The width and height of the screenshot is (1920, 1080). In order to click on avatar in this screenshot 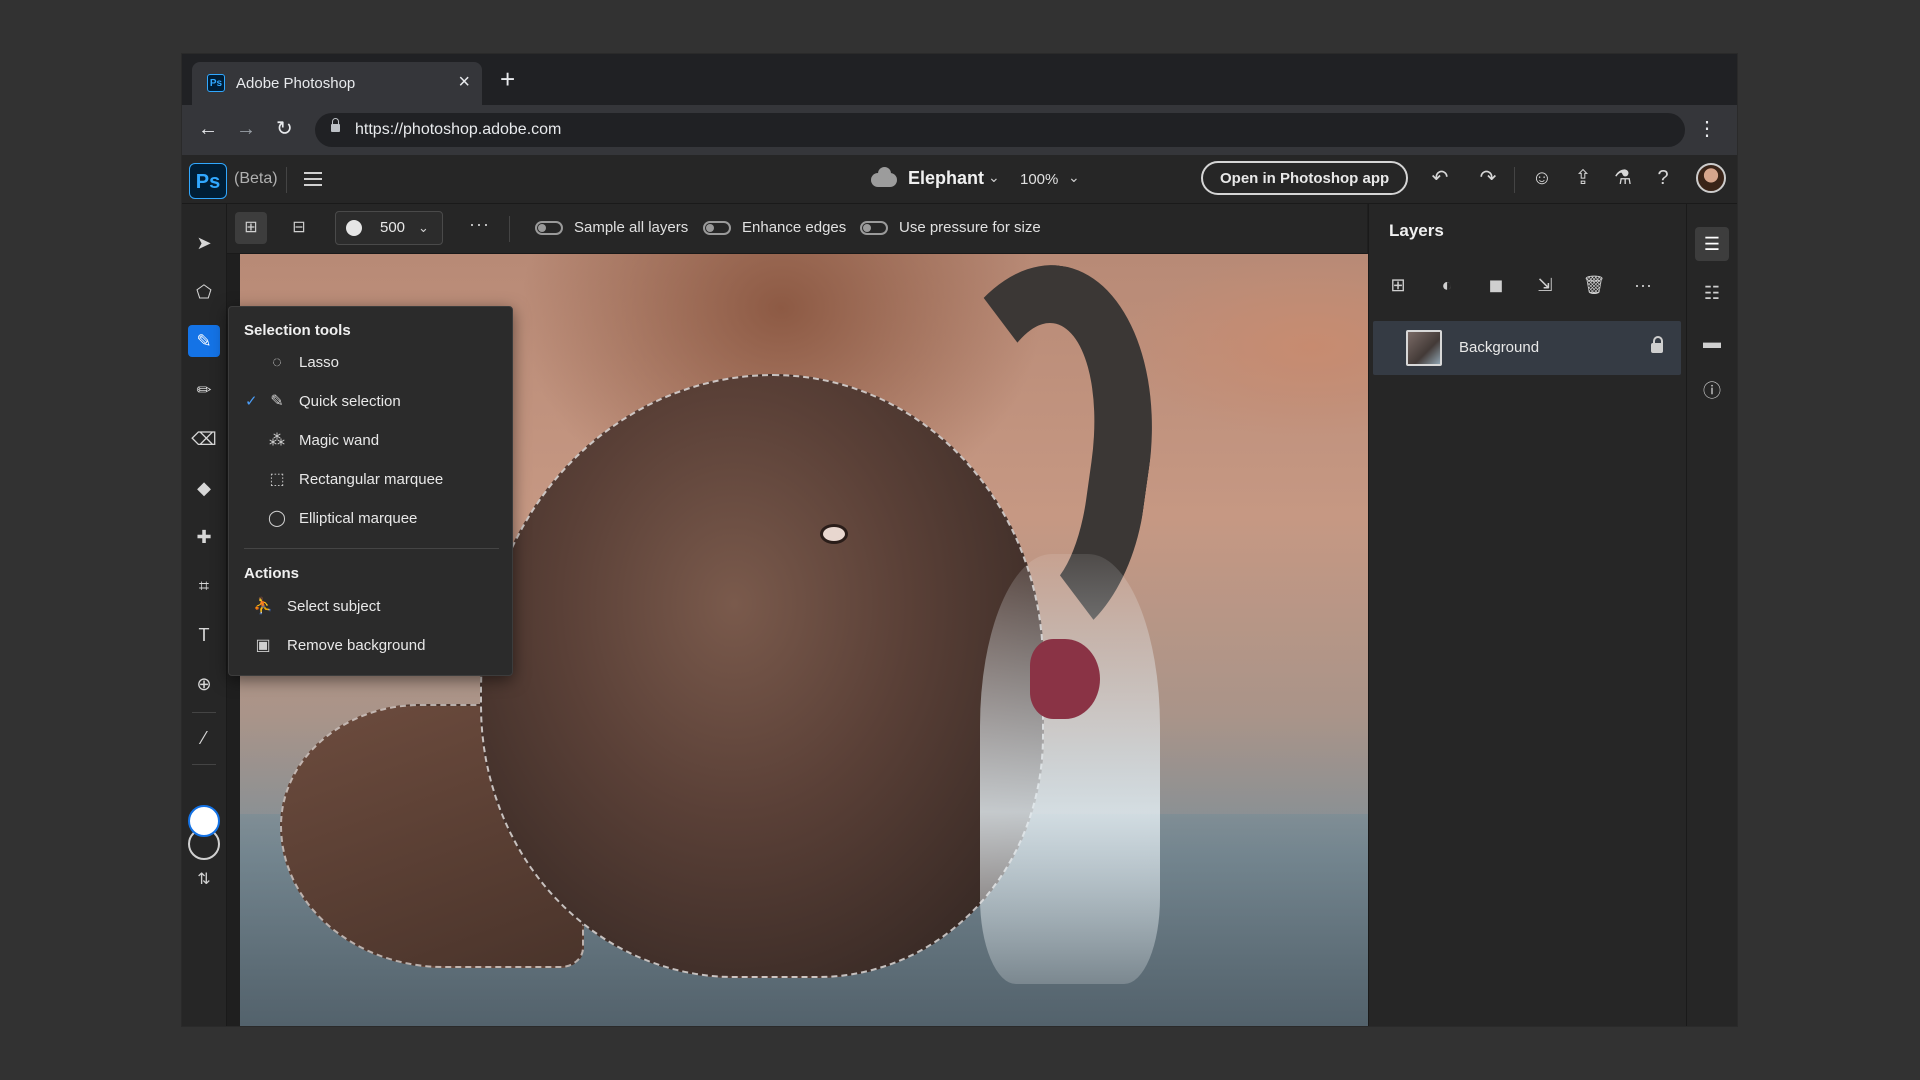, I will do `click(1711, 178)`.